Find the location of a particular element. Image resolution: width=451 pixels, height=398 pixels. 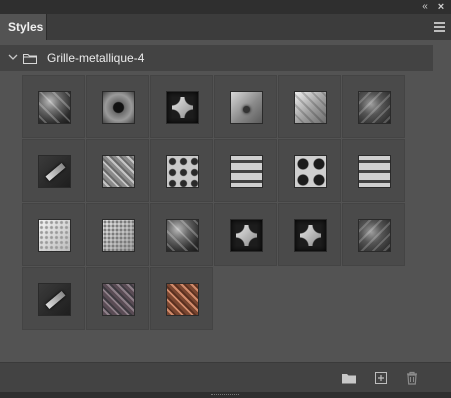

center-hole-plate-icon is located at coordinates (118, 107).